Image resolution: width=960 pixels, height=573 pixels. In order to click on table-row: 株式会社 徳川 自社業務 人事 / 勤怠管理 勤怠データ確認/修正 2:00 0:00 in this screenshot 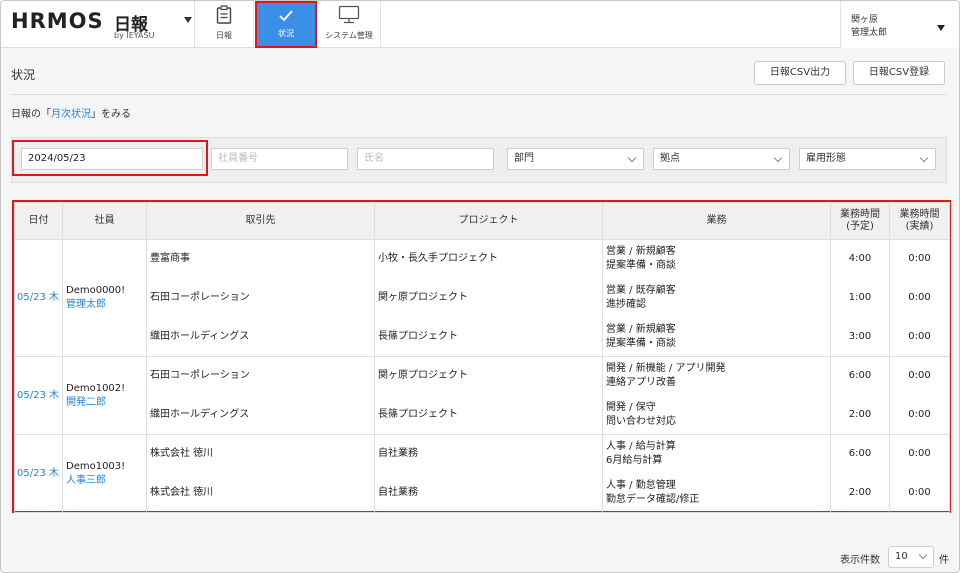, I will do `click(482, 493)`.